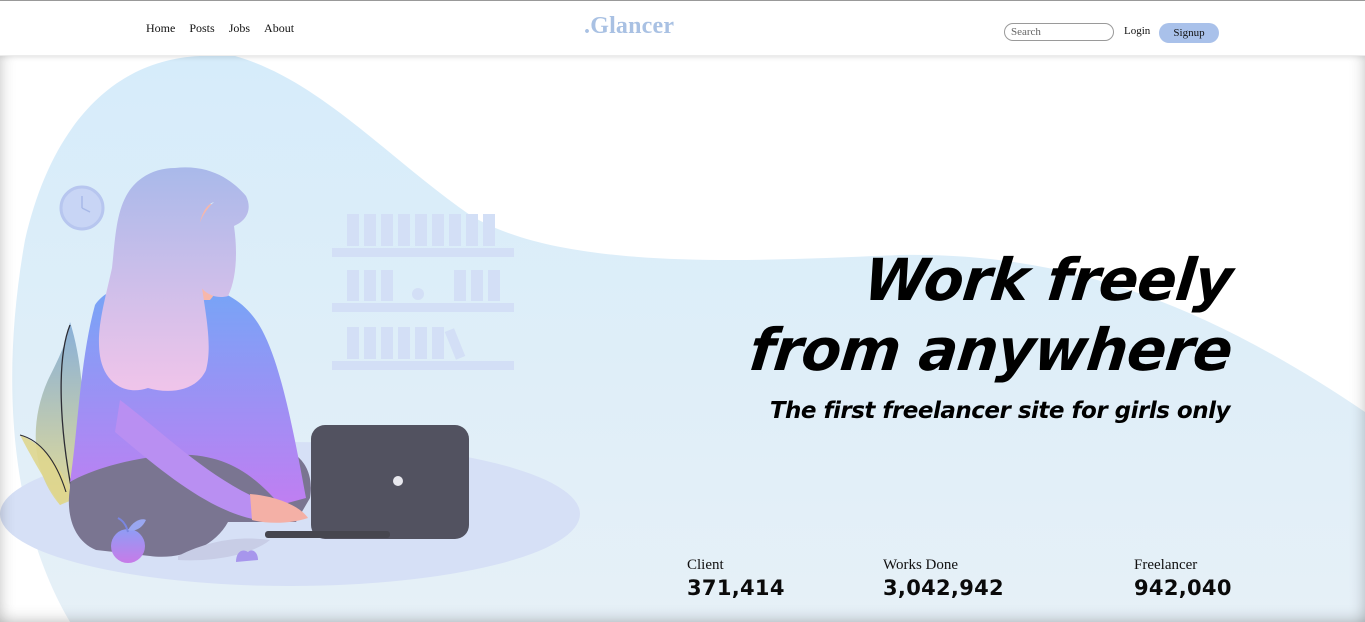 The height and width of the screenshot is (622, 1365). What do you see at coordinates (991, 315) in the screenshot?
I see `hero-headline: Work freely from anywhere` at bounding box center [991, 315].